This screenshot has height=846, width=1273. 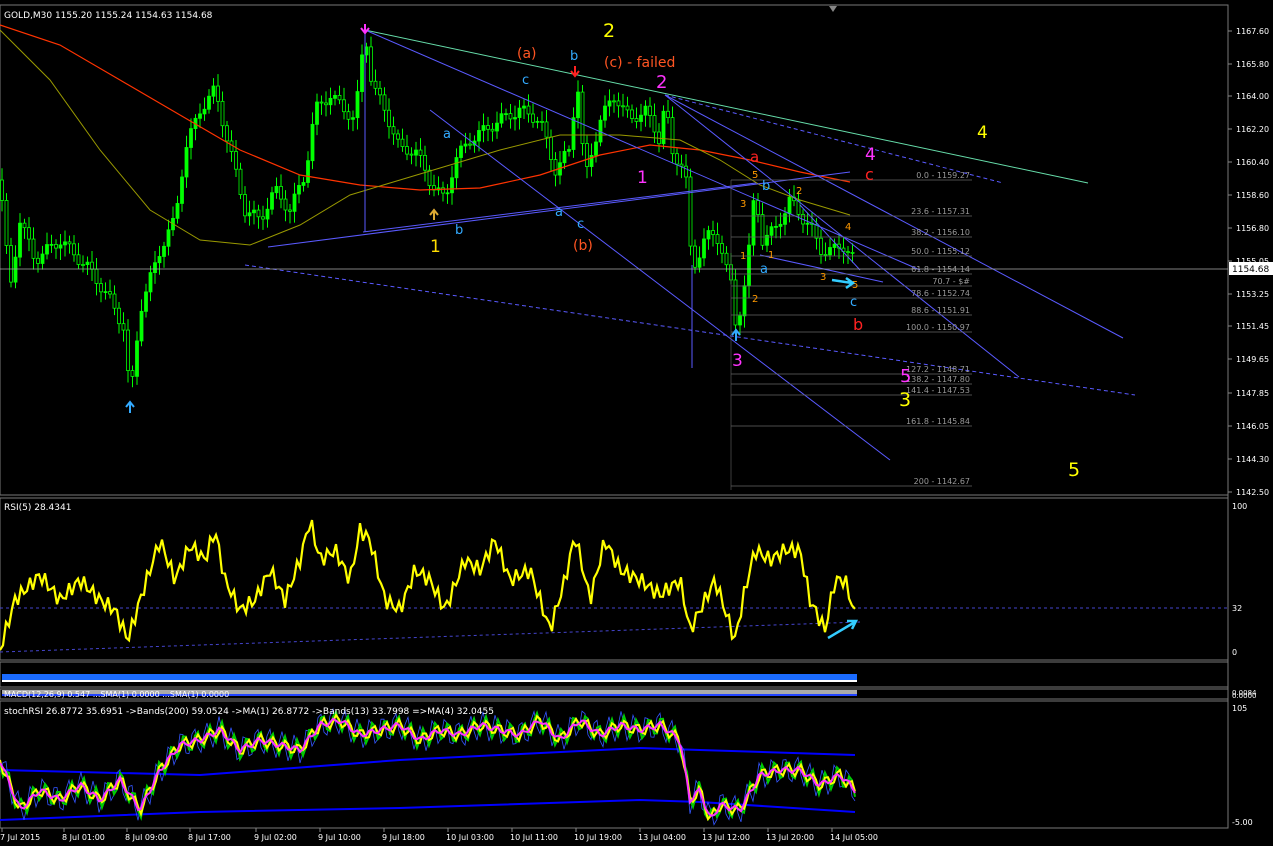 What do you see at coordinates (743, 256) in the screenshot?
I see `label-o1: 1` at bounding box center [743, 256].